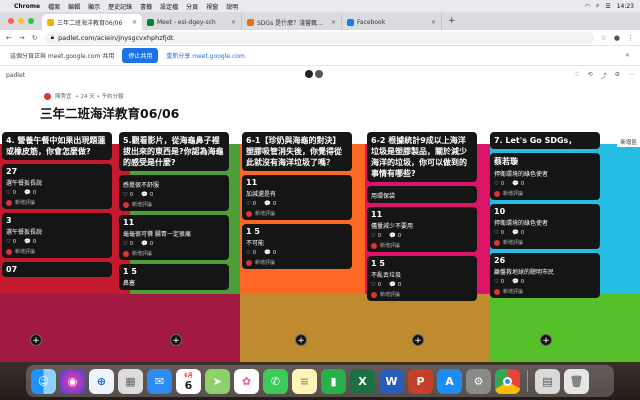  I want to click on notes-icon: ≡, so click(304, 381).